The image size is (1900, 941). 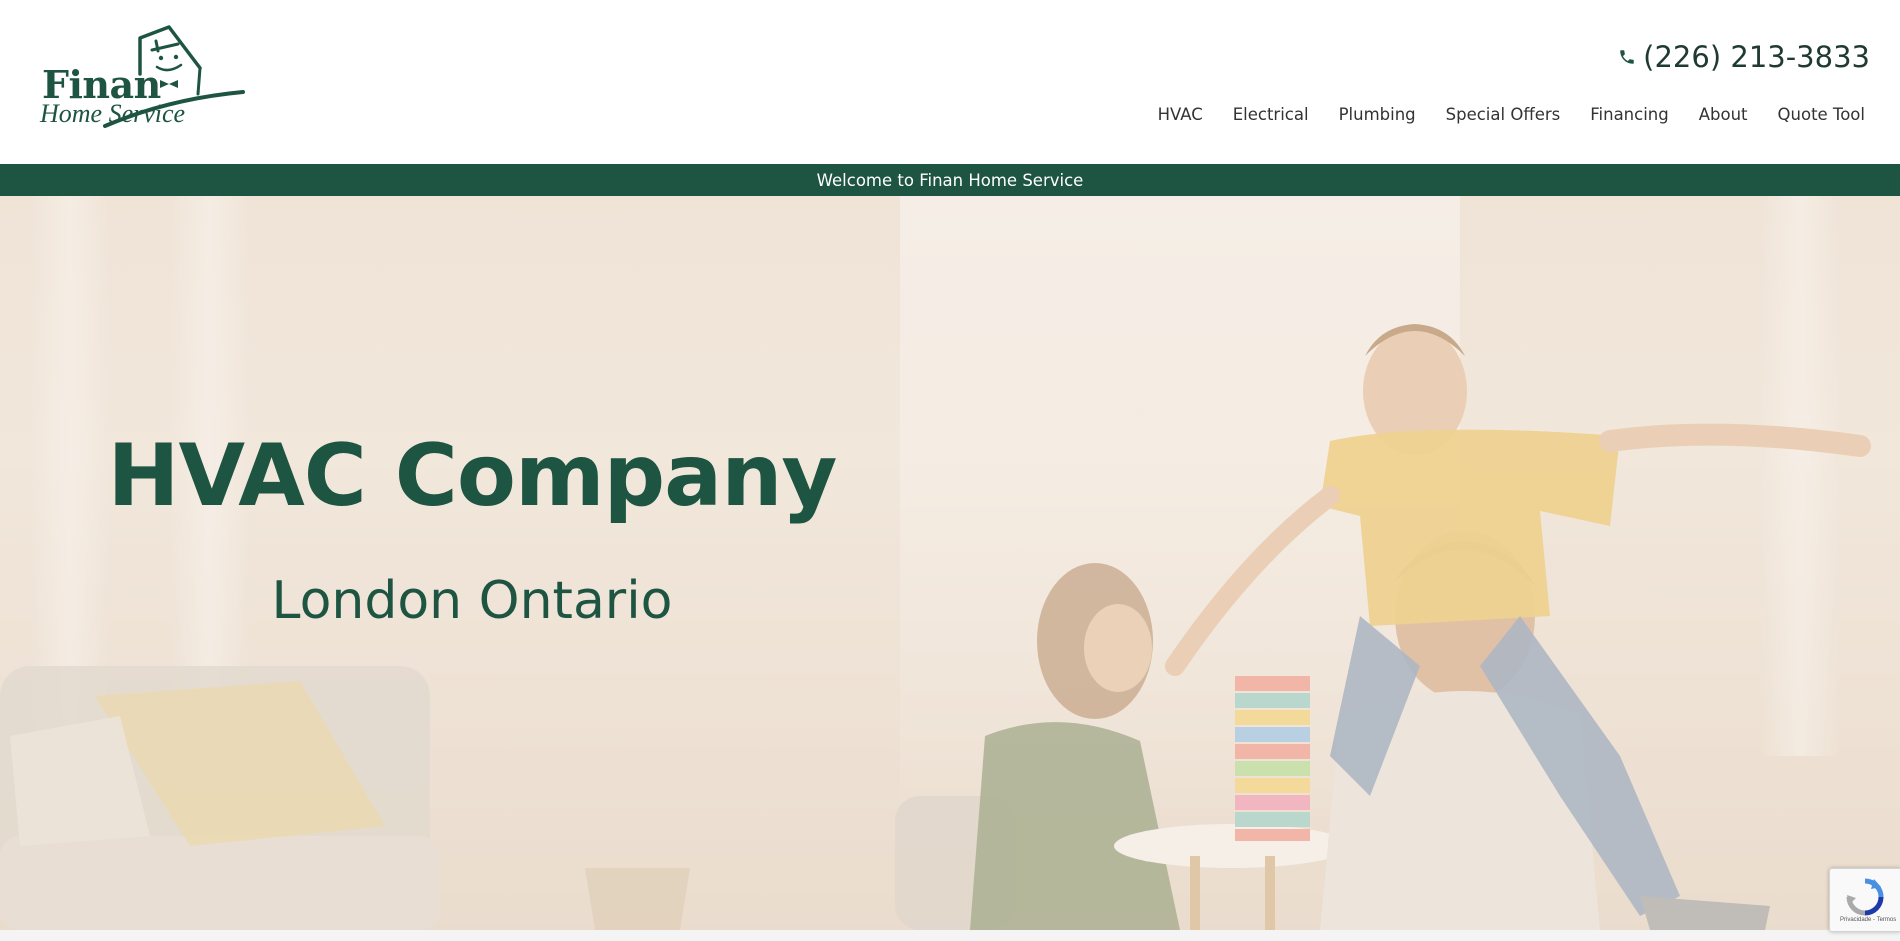 I want to click on hero-subtitle: London Ontario, so click(x=472, y=601).